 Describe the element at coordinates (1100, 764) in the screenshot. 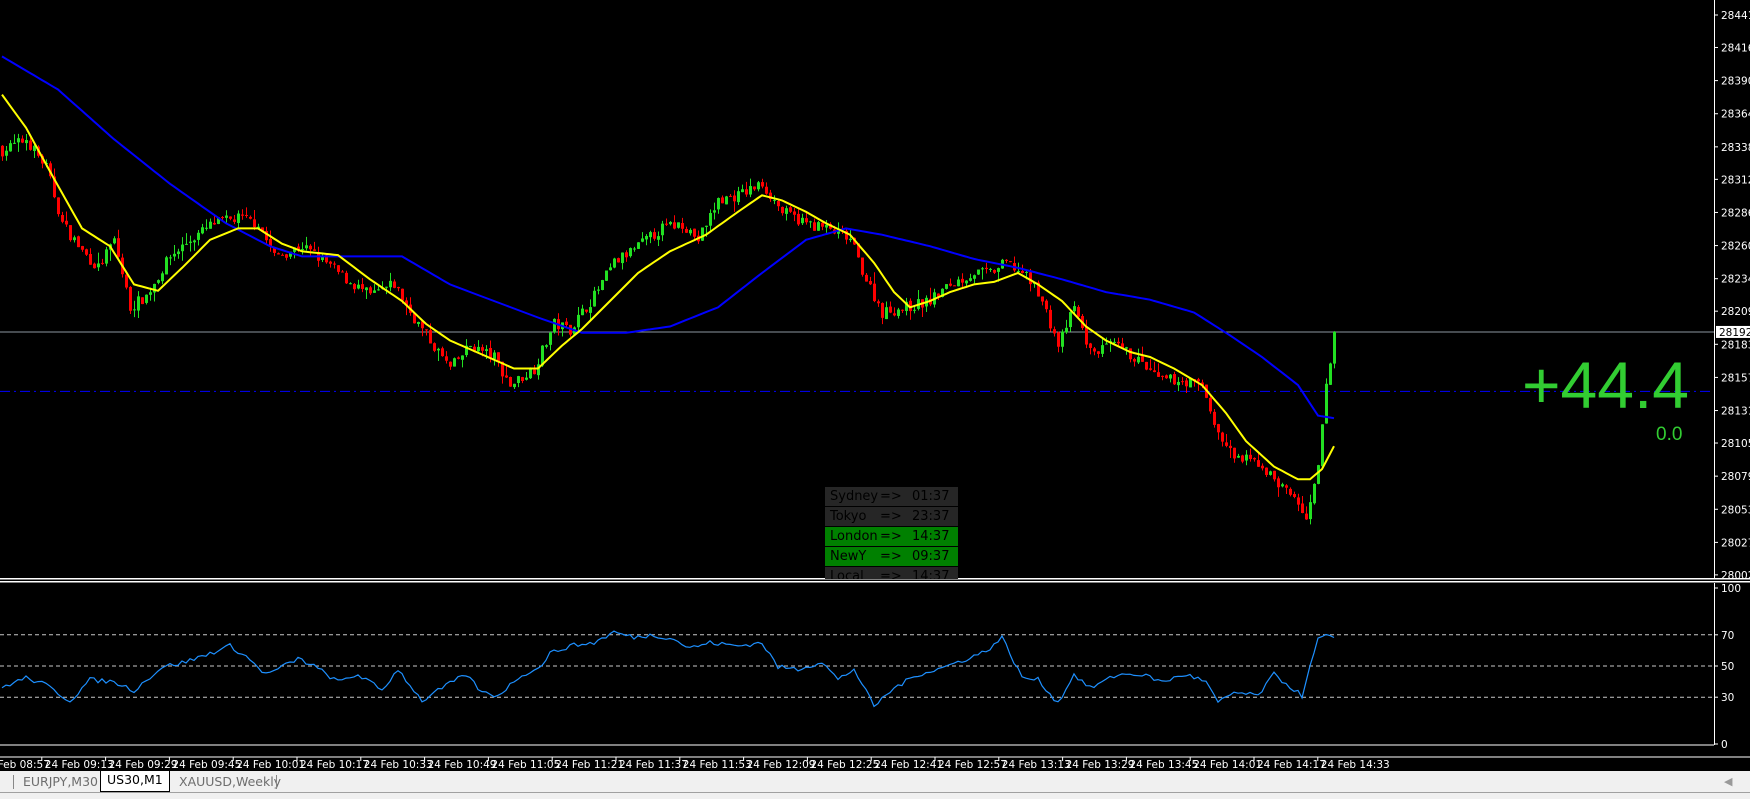

I see `time-axis-label: 24 Feb 13:29` at that location.